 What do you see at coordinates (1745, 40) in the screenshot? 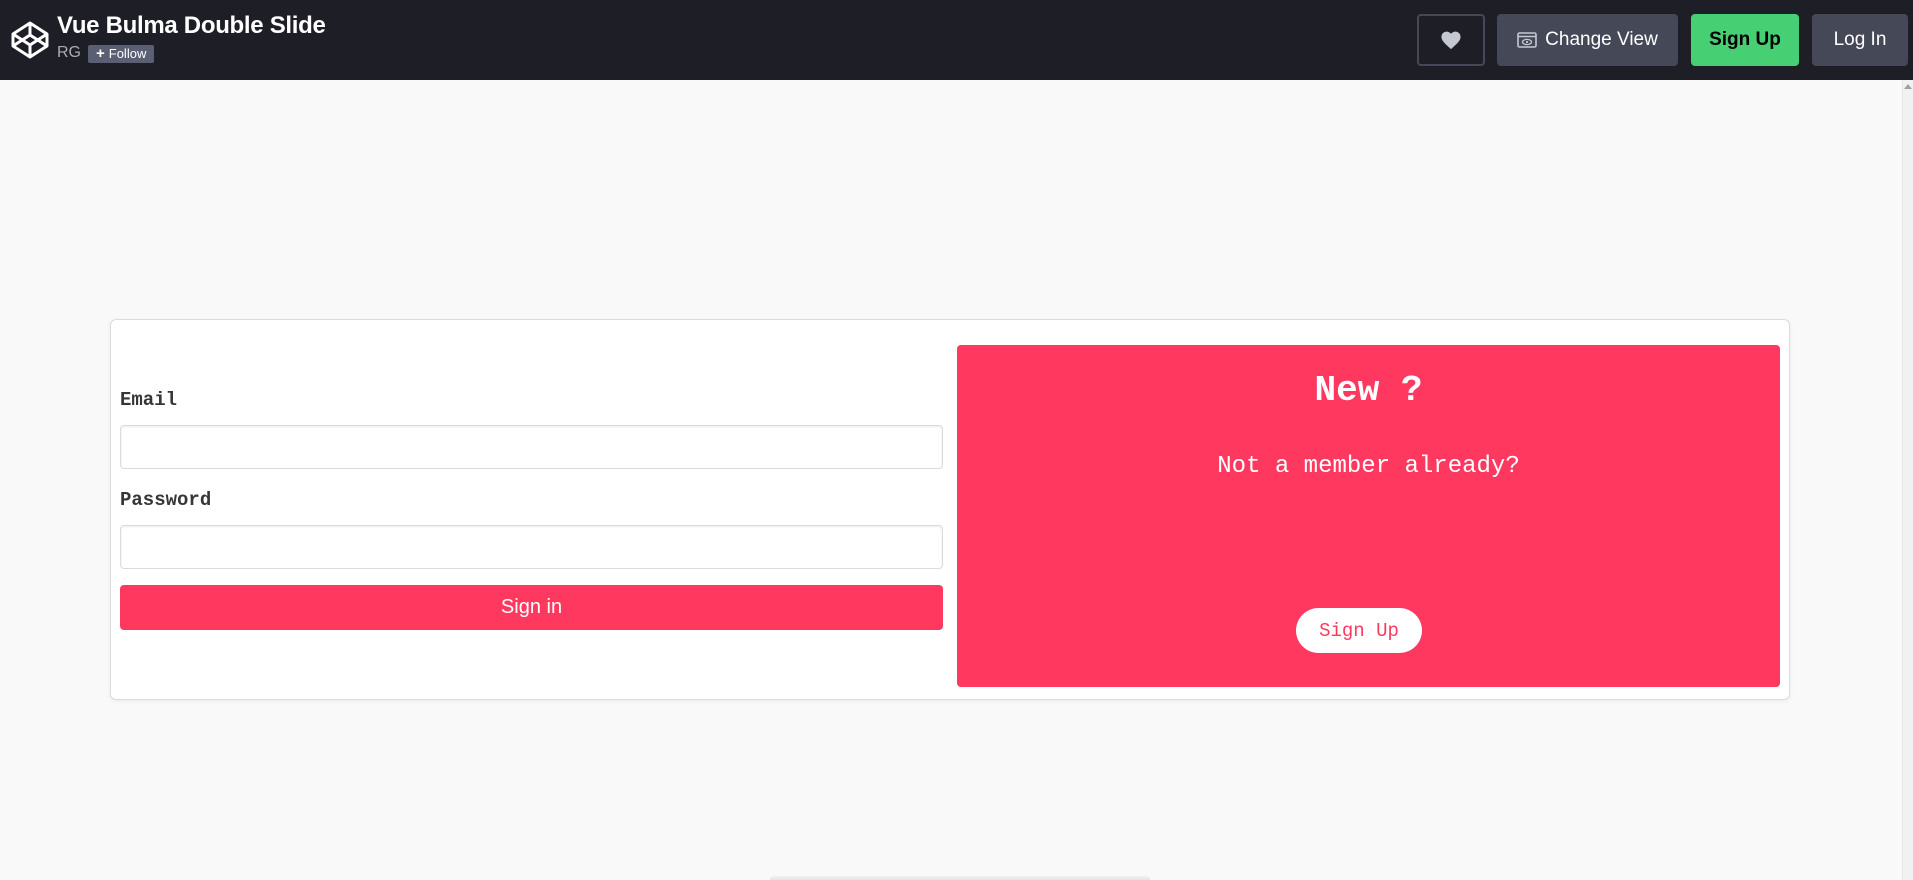
I see `header-signup-button: Sign Up` at bounding box center [1745, 40].